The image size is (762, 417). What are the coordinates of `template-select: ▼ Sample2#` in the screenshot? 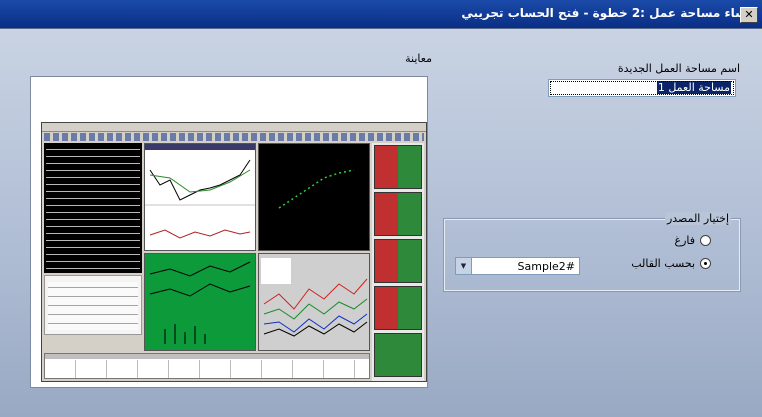 It's located at (517, 266).